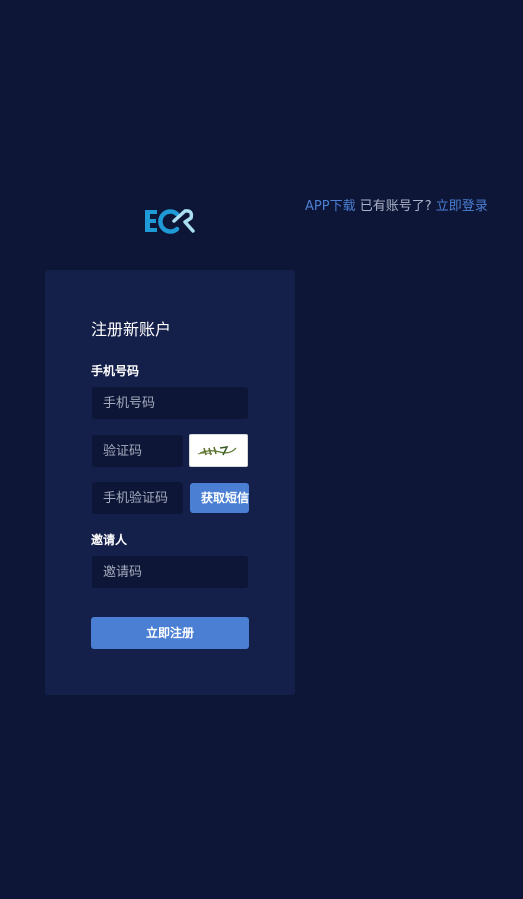 This screenshot has width=523, height=899. I want to click on app-download-link: APP下载, so click(330, 206).